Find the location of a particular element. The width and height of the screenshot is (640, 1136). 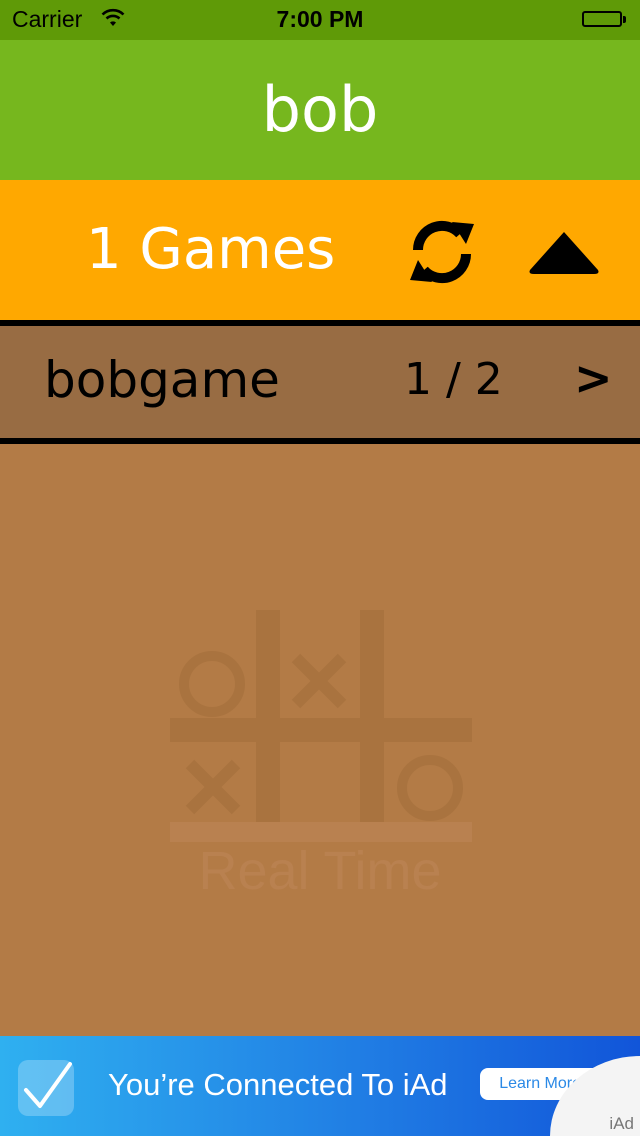

ad-message: You’re Connected To iAd is located at coordinates (278, 1084).